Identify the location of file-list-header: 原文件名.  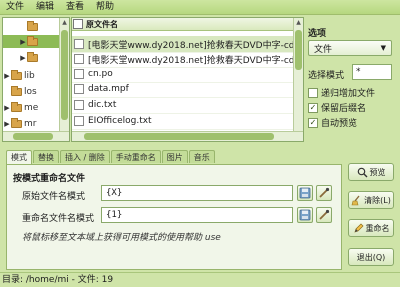
(183, 24).